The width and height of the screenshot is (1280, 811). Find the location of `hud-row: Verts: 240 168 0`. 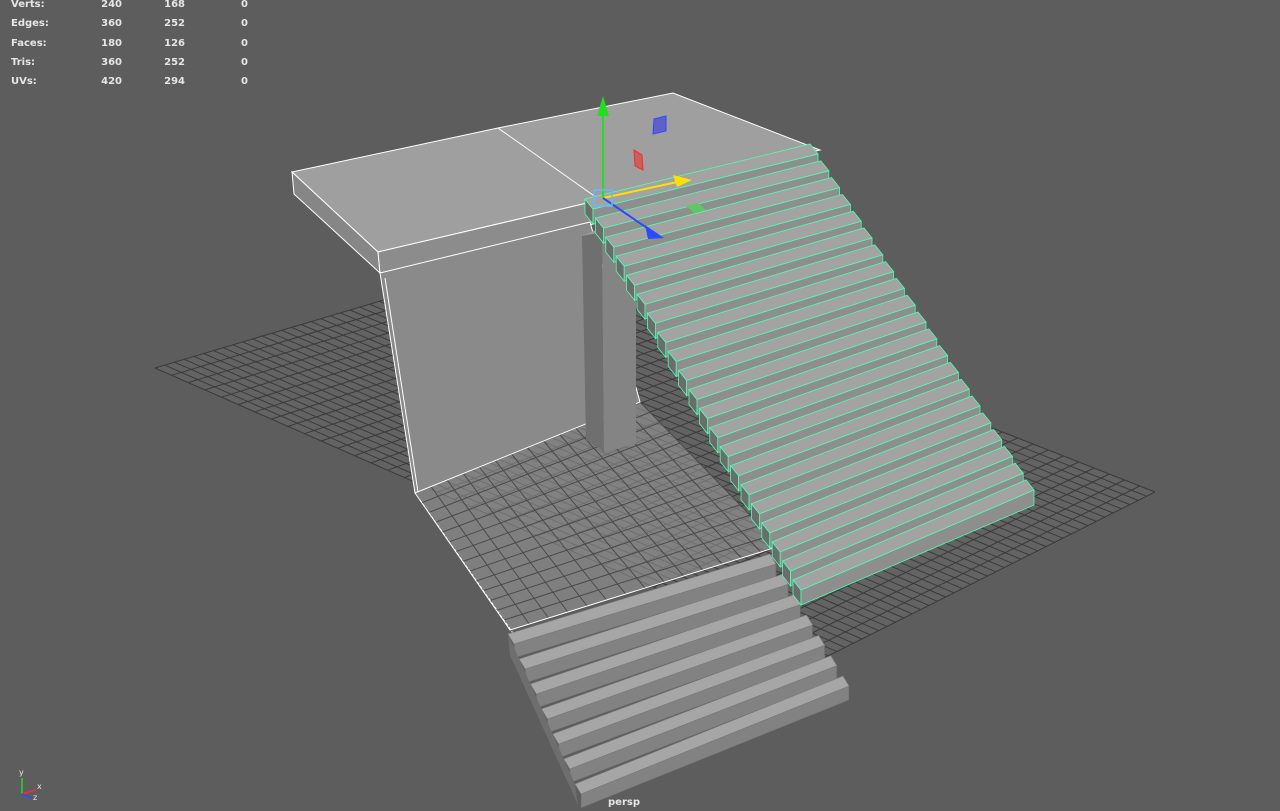

hud-row: Verts: 240 168 0 is located at coordinates (130, 9).